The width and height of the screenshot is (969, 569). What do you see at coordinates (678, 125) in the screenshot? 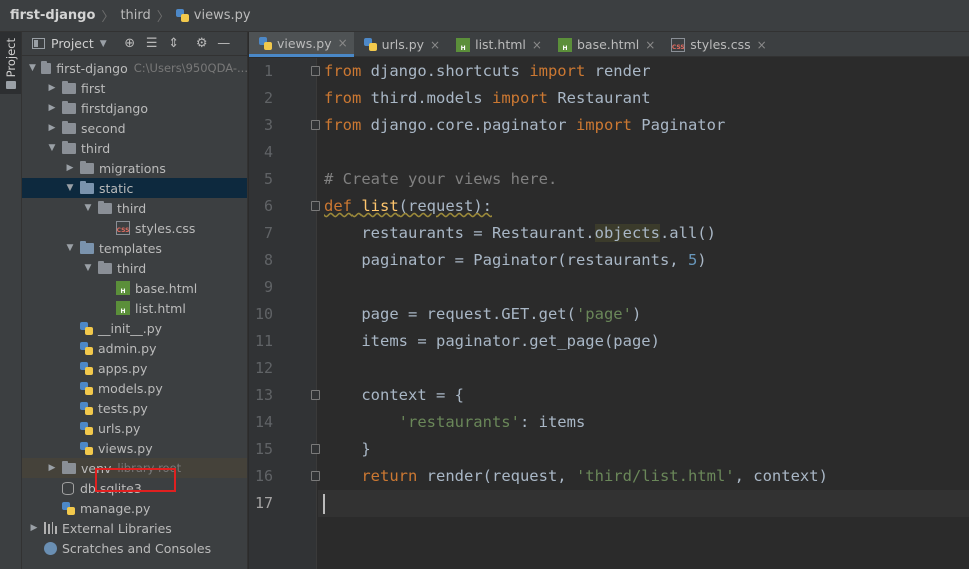
I see `code-token: Paginator` at bounding box center [678, 125].